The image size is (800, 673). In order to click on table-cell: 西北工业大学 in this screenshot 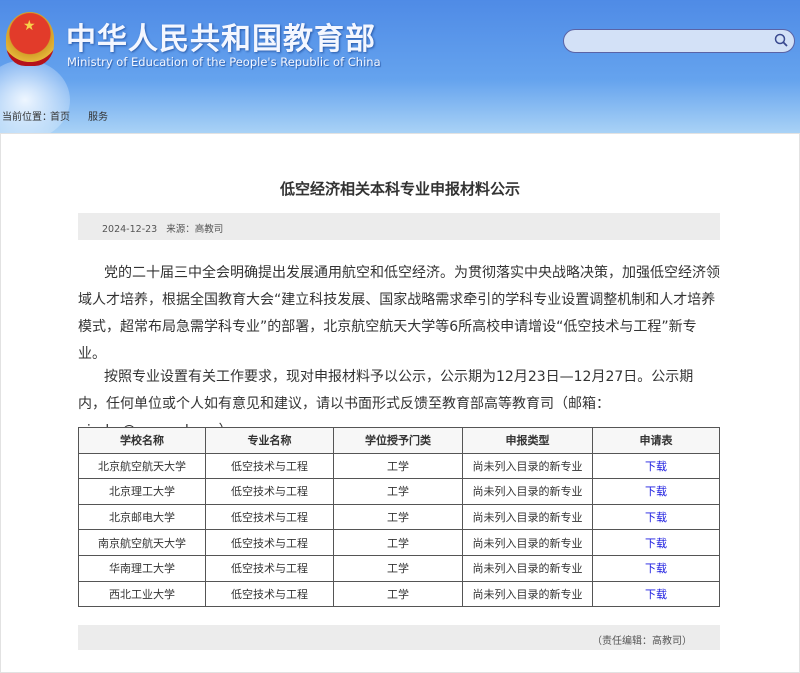, I will do `click(142, 594)`.